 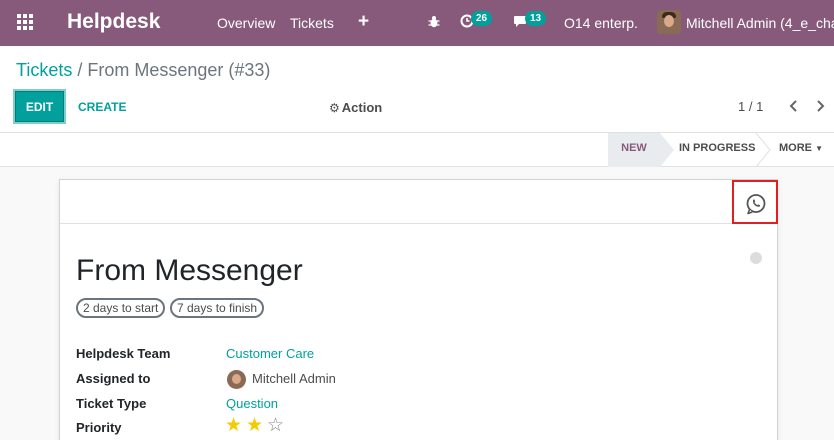 I want to click on field-label-priority: Priority, so click(x=99, y=427).